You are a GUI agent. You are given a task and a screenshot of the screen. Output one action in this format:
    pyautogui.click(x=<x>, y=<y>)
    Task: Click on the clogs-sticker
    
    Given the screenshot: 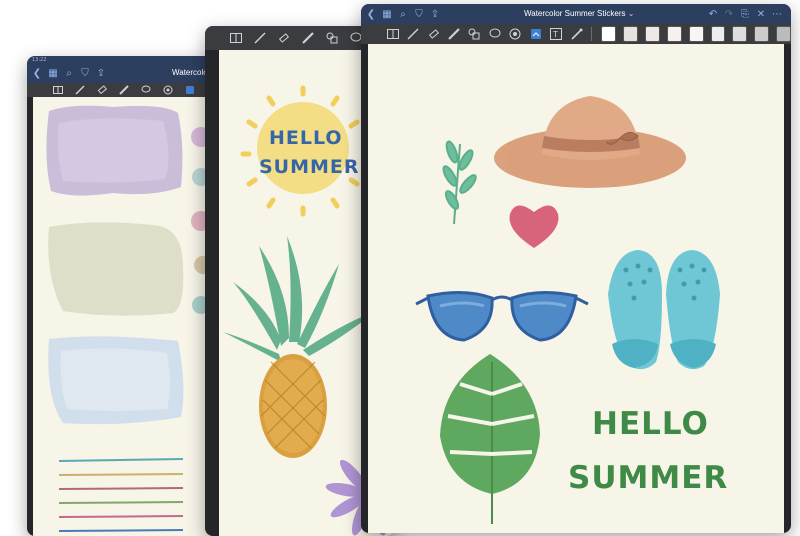 What is the action you would take?
    pyautogui.click(x=664, y=310)
    